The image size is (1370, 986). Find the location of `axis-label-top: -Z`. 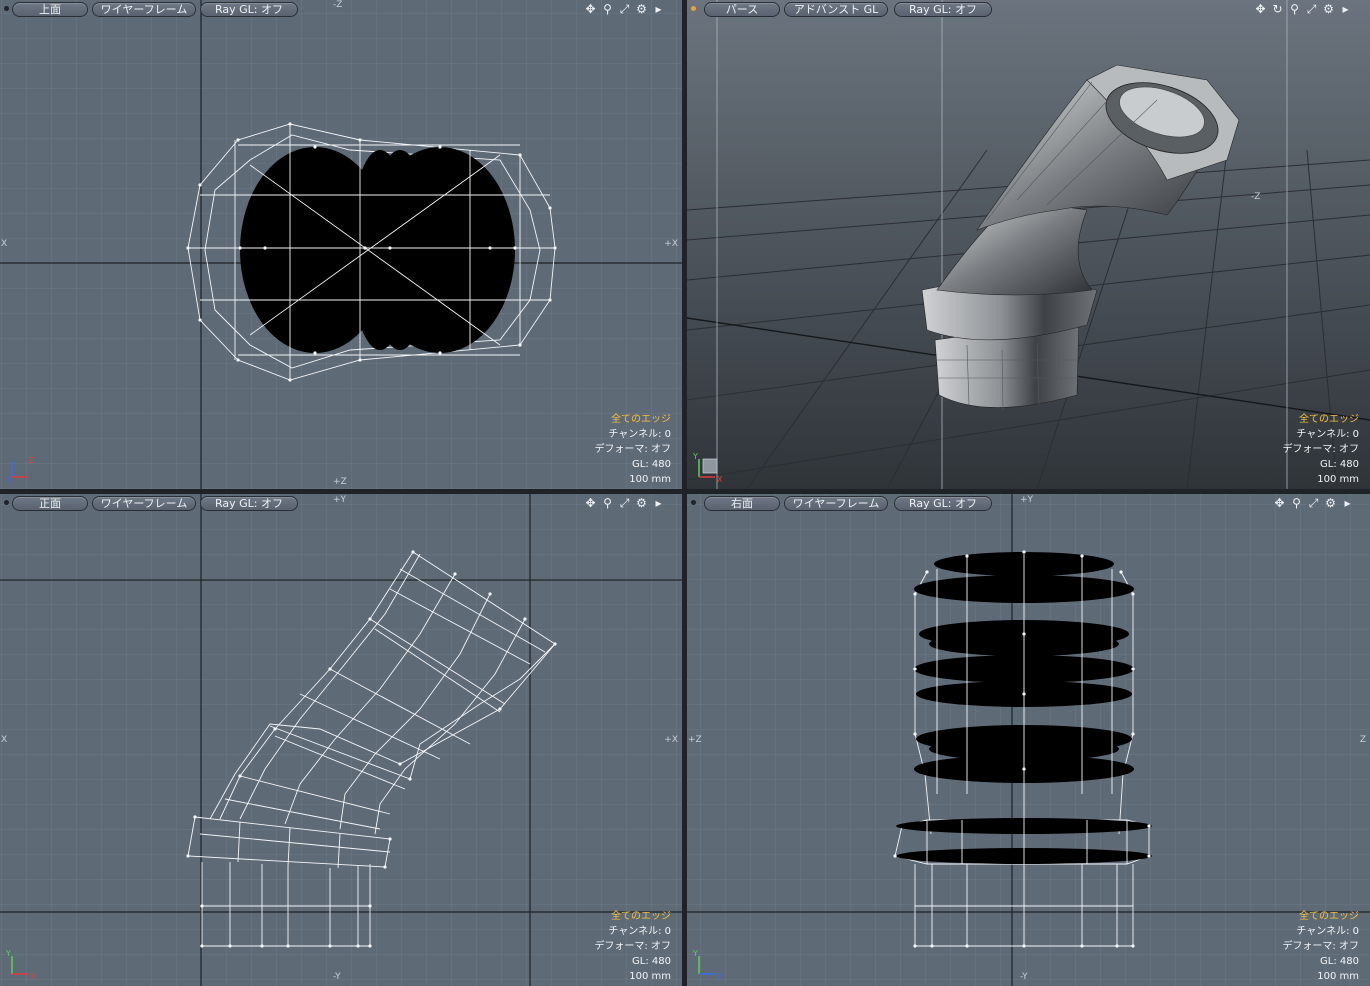

axis-label-top: -Z is located at coordinates (338, 5).